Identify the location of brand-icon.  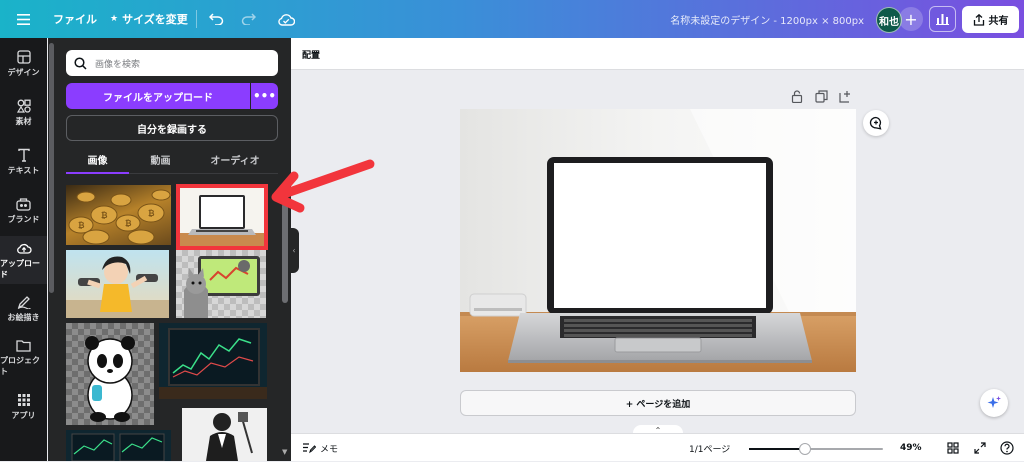
(23, 204).